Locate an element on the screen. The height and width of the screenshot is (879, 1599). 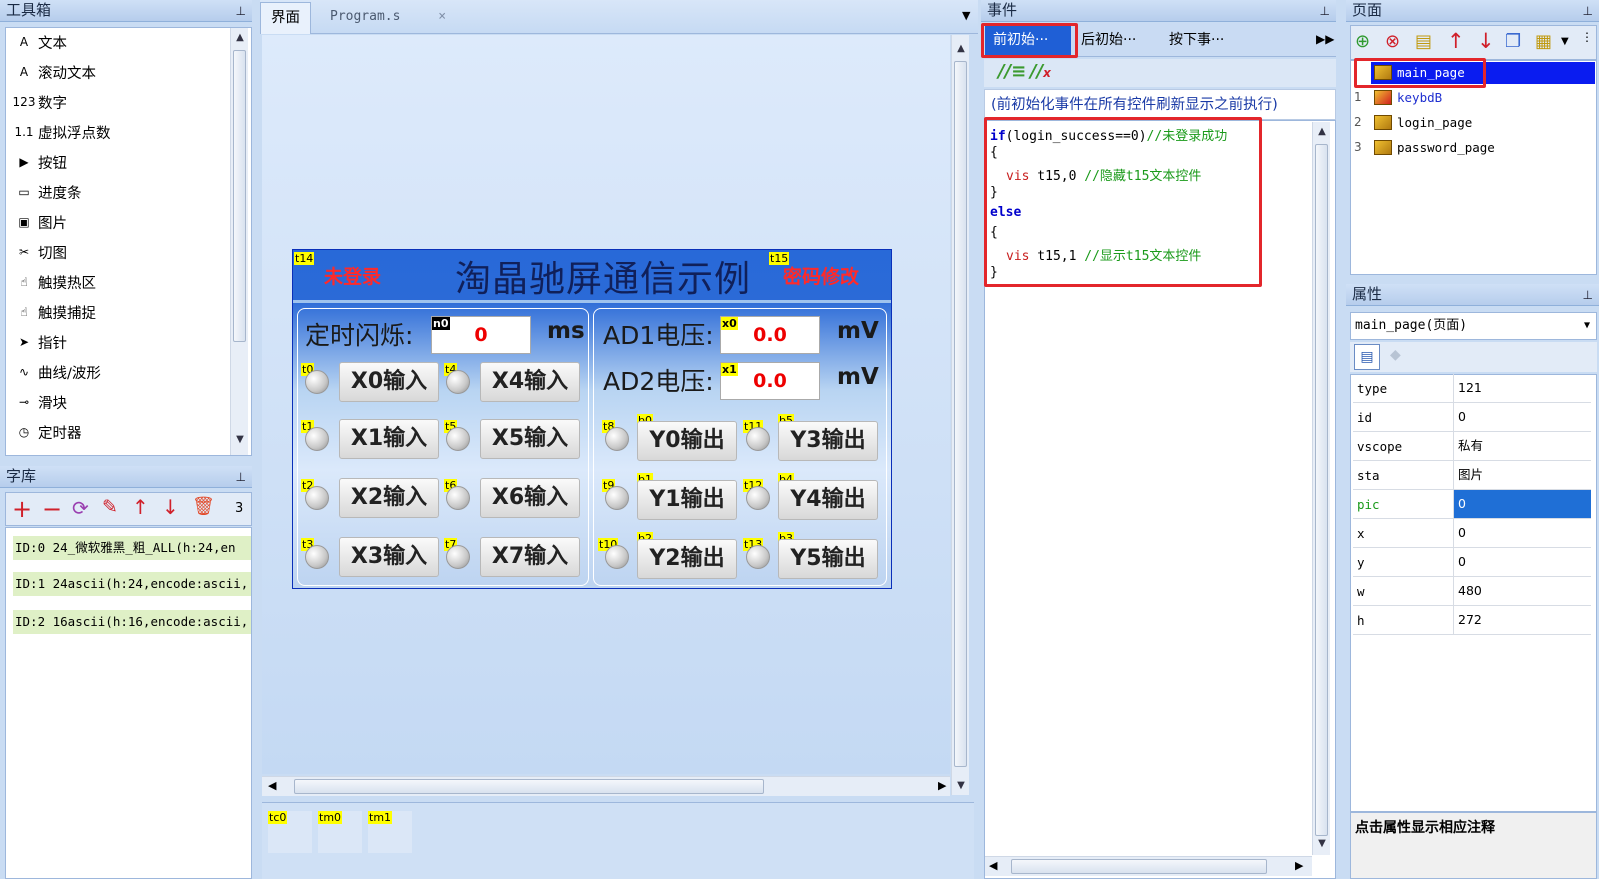
x3-input-button: X3输入 is located at coordinates (389, 557).